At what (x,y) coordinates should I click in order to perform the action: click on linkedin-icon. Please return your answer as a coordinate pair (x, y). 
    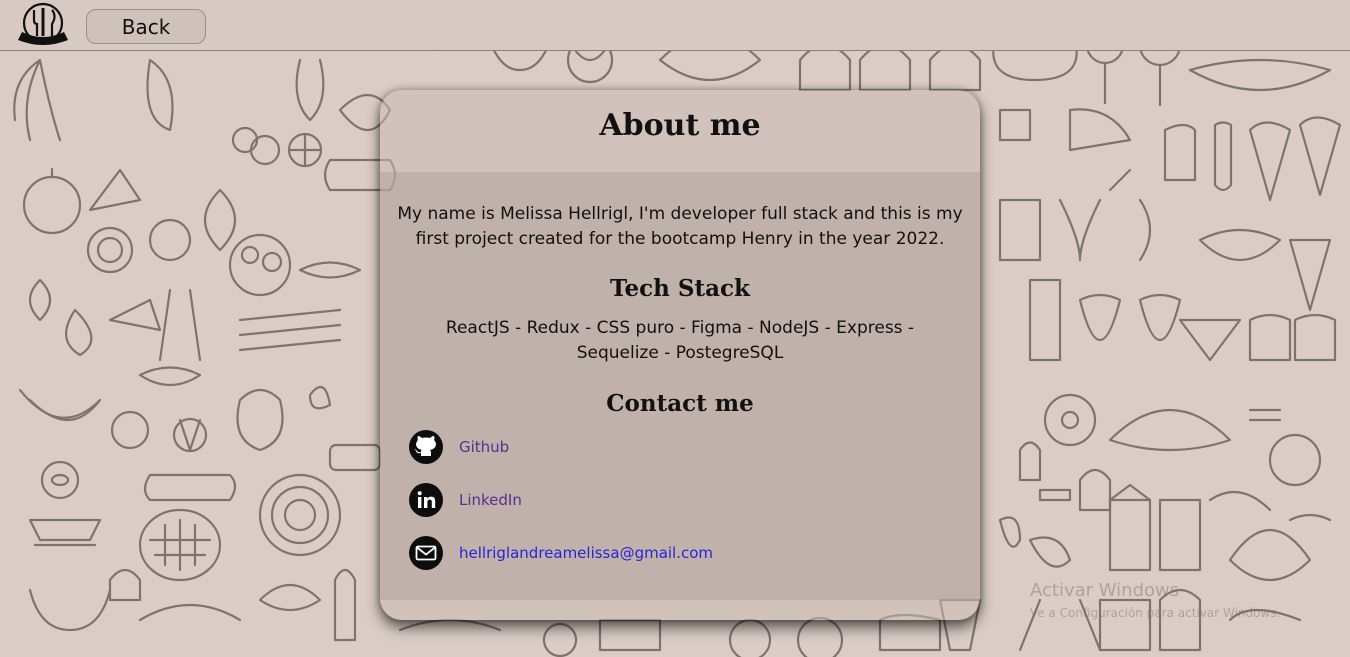
    Looking at the image, I should click on (426, 500).